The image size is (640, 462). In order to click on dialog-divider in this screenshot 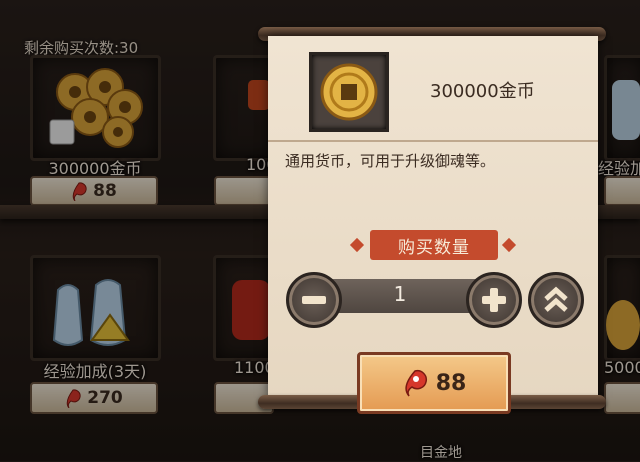, I will do `click(433, 141)`.